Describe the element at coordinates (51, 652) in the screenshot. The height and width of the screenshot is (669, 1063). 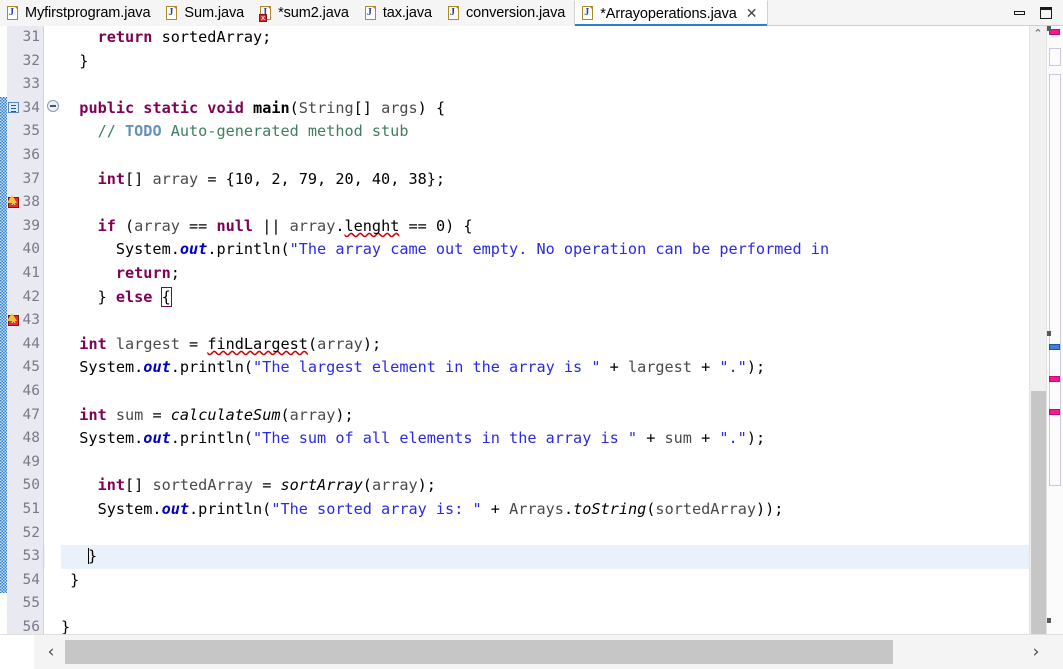
I see `scroll-left-icon: ‹` at that location.